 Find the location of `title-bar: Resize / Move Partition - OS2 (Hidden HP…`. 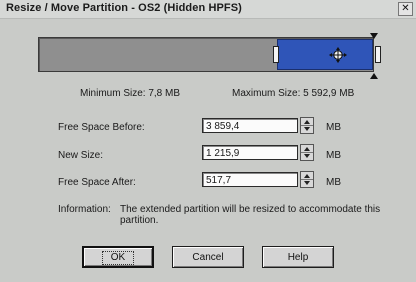

title-bar: Resize / Move Partition - OS2 (Hidden HP… is located at coordinates (208, 9).